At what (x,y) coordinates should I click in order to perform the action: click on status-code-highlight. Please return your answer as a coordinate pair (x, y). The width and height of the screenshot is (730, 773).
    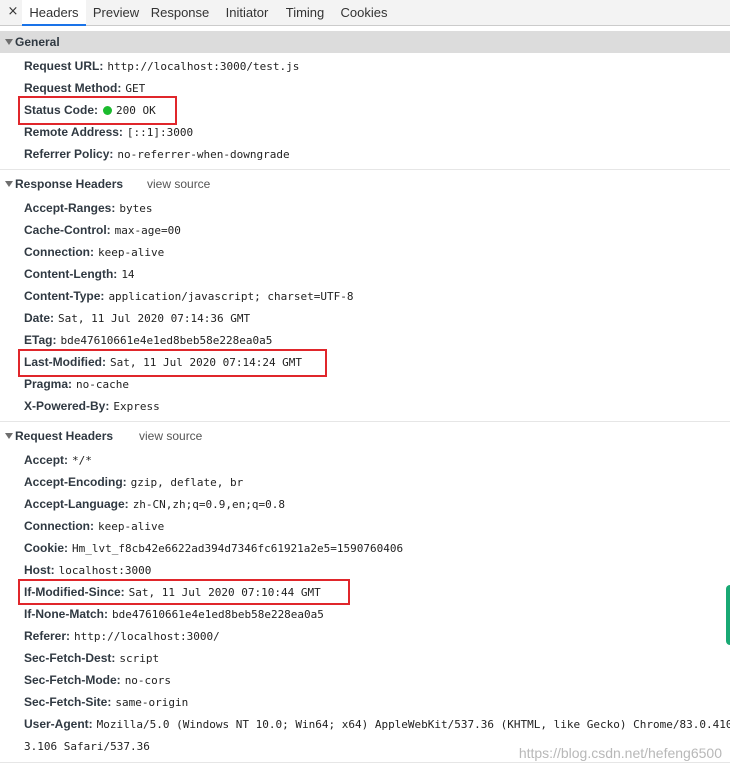
    Looking at the image, I should click on (97, 110).